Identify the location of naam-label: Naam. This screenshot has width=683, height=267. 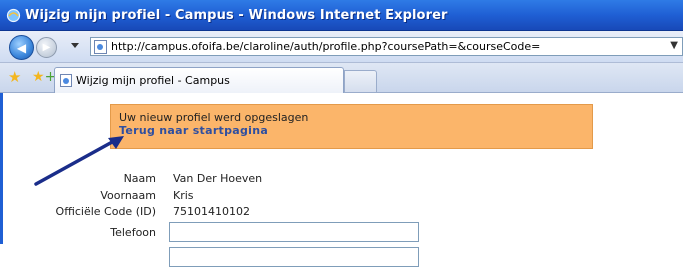
(139, 178).